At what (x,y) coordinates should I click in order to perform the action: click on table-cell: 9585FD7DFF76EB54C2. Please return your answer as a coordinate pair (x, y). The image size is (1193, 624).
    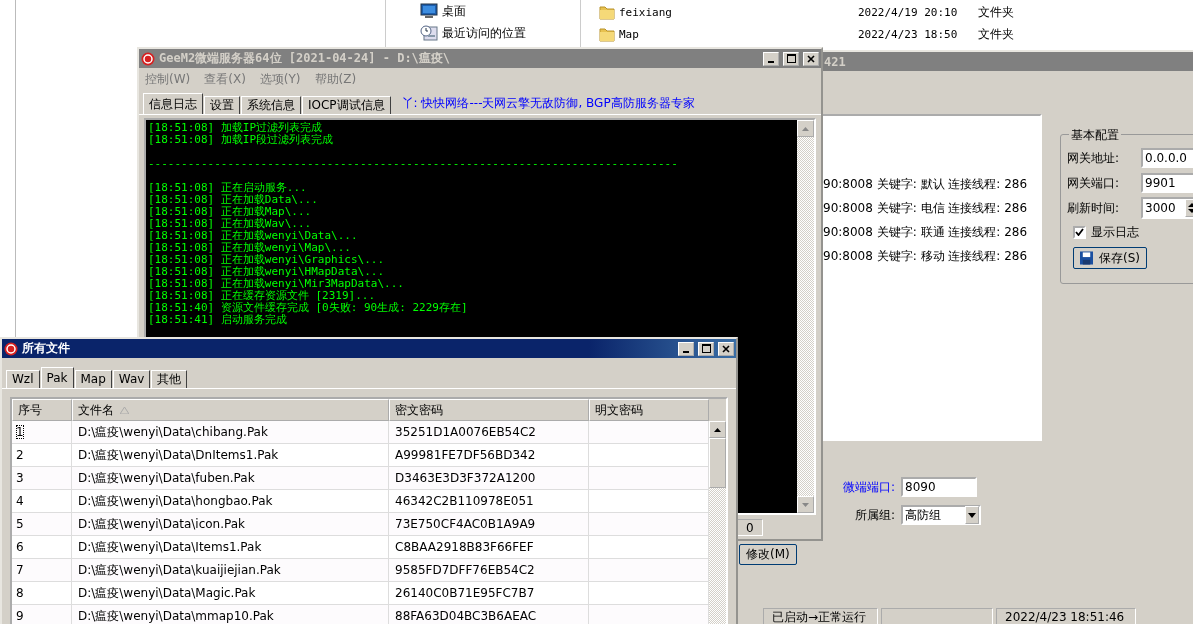
    Looking at the image, I should click on (489, 570).